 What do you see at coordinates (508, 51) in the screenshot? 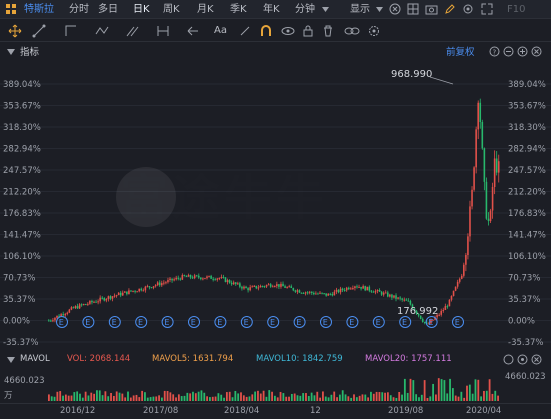
I see `zoom-out-icon` at bounding box center [508, 51].